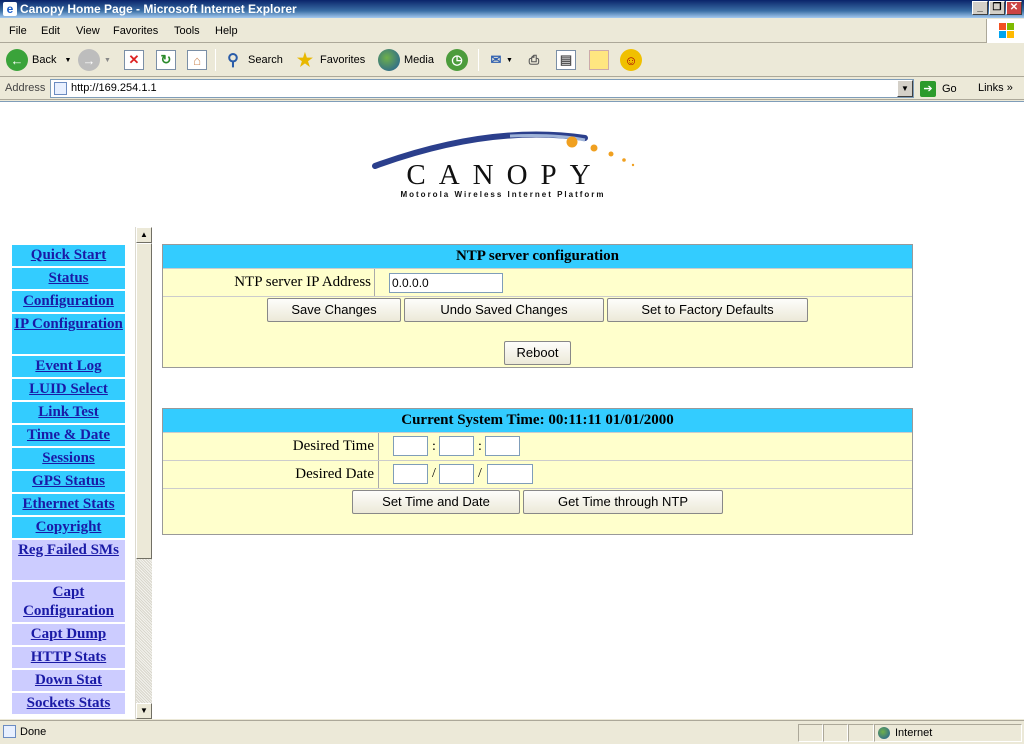  Describe the element at coordinates (537, 282) in the screenshot. I see `ntp-ip-row: NTP server IP Address 0.0.0.0` at that location.